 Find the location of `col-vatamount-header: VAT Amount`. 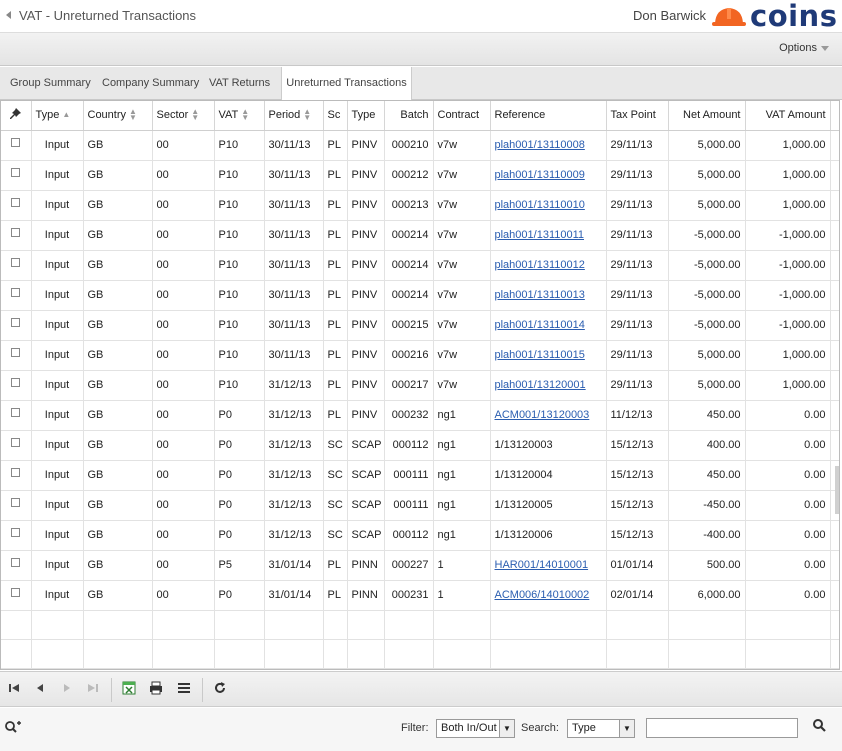

col-vatamount-header: VAT Amount is located at coordinates (788, 116).